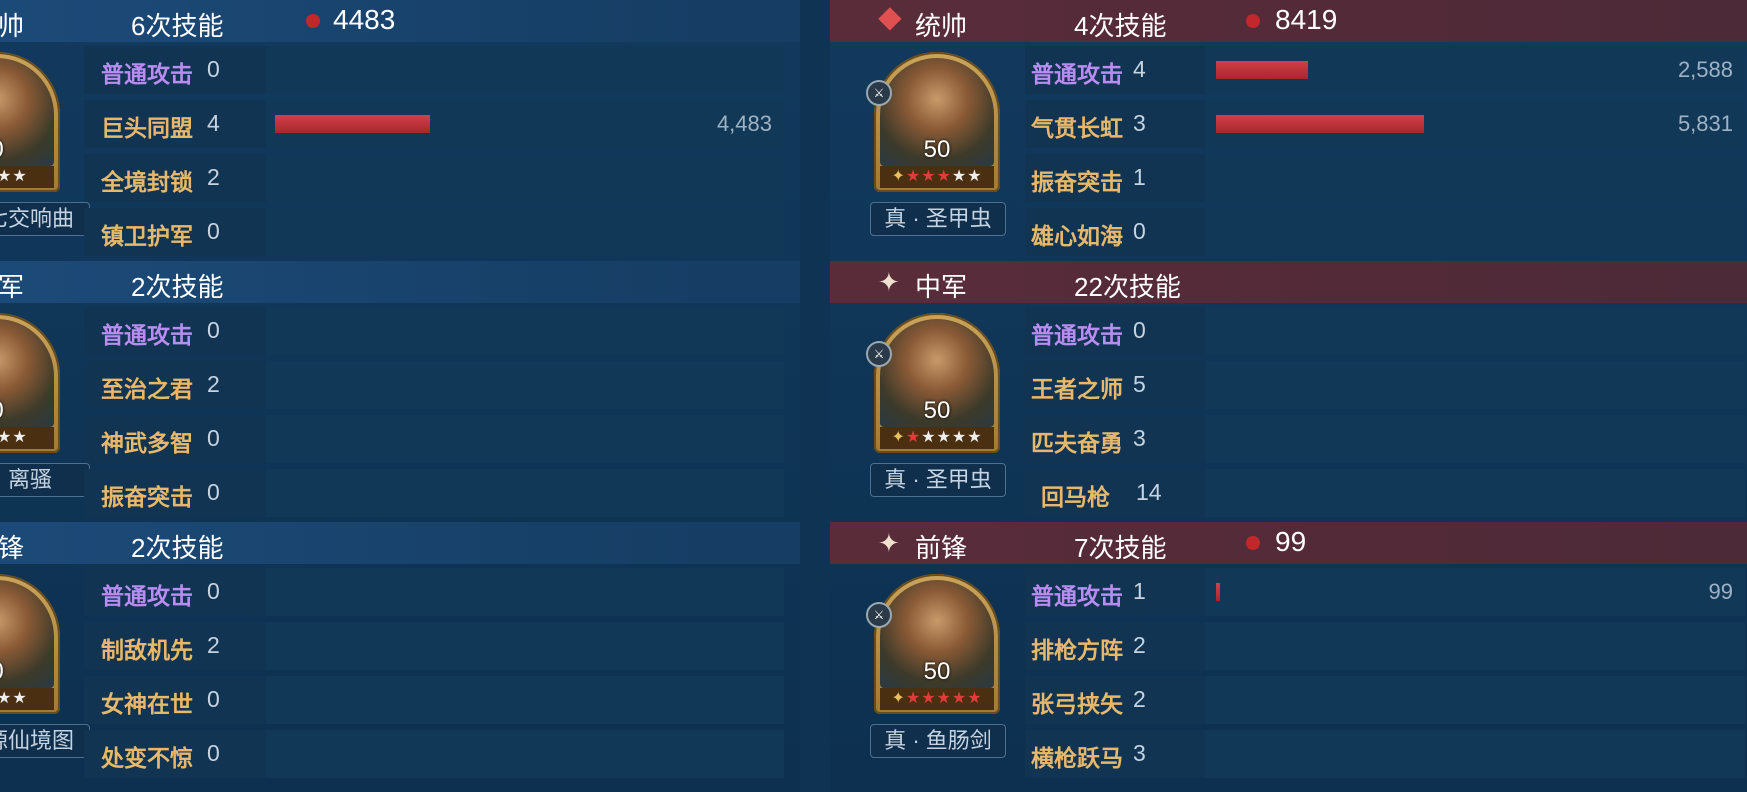 This screenshot has width=1747, height=792. What do you see at coordinates (1077, 236) in the screenshot?
I see `tactic-skill-label: 雄心如海` at bounding box center [1077, 236].